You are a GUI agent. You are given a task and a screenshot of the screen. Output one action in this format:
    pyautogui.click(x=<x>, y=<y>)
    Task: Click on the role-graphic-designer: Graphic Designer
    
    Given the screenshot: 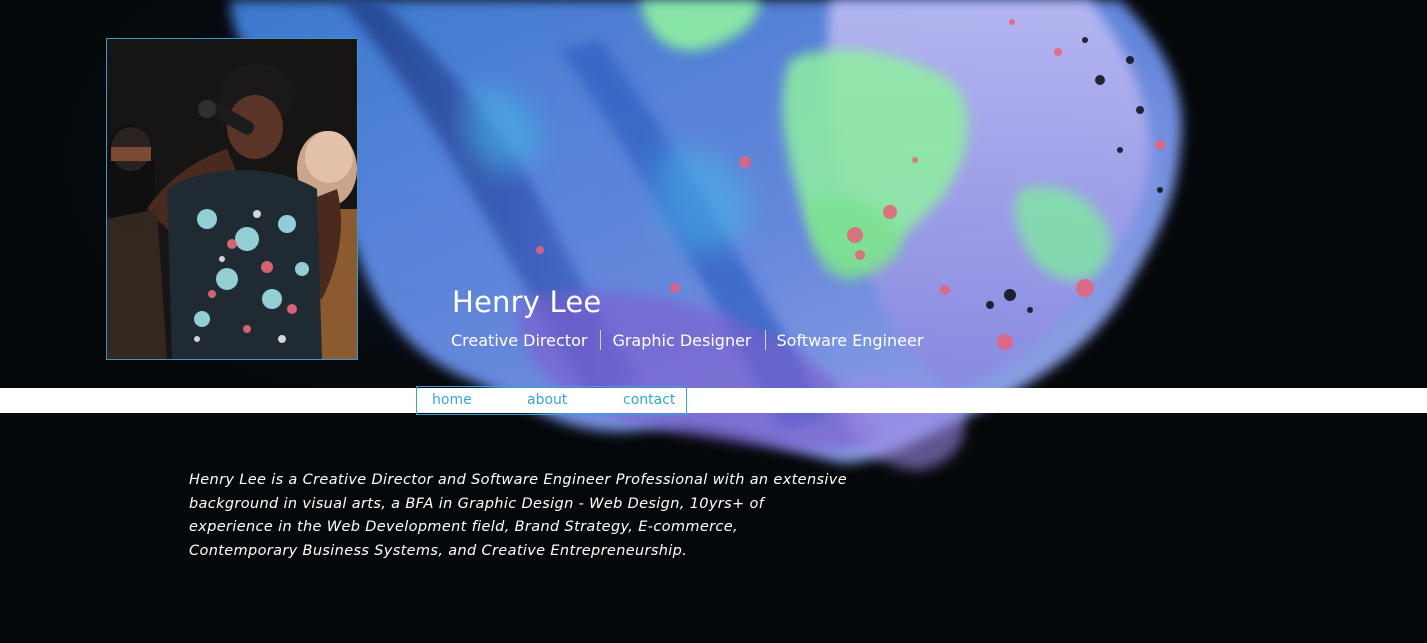 What is the action you would take?
    pyautogui.click(x=682, y=340)
    